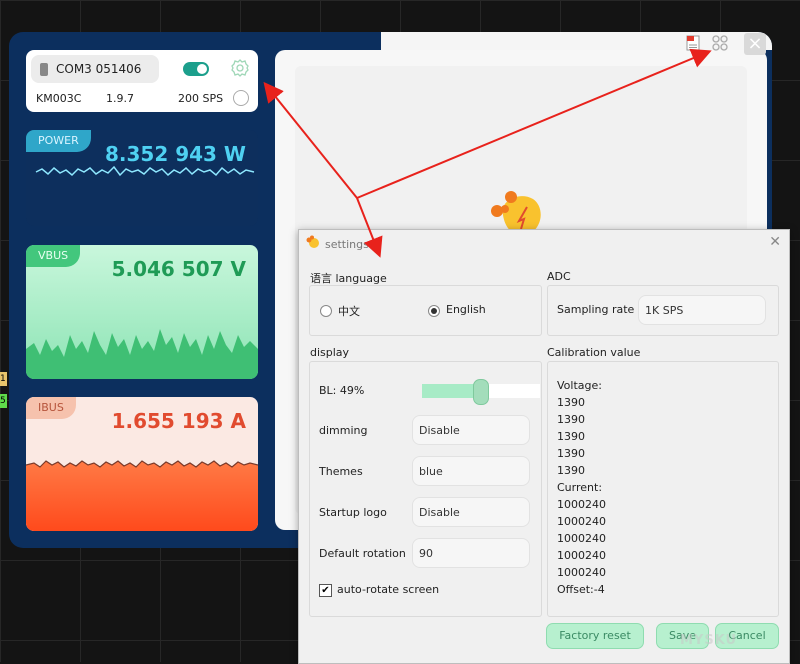  Describe the element at coordinates (58, 141) in the screenshot. I see `power-tag: POWER` at that location.